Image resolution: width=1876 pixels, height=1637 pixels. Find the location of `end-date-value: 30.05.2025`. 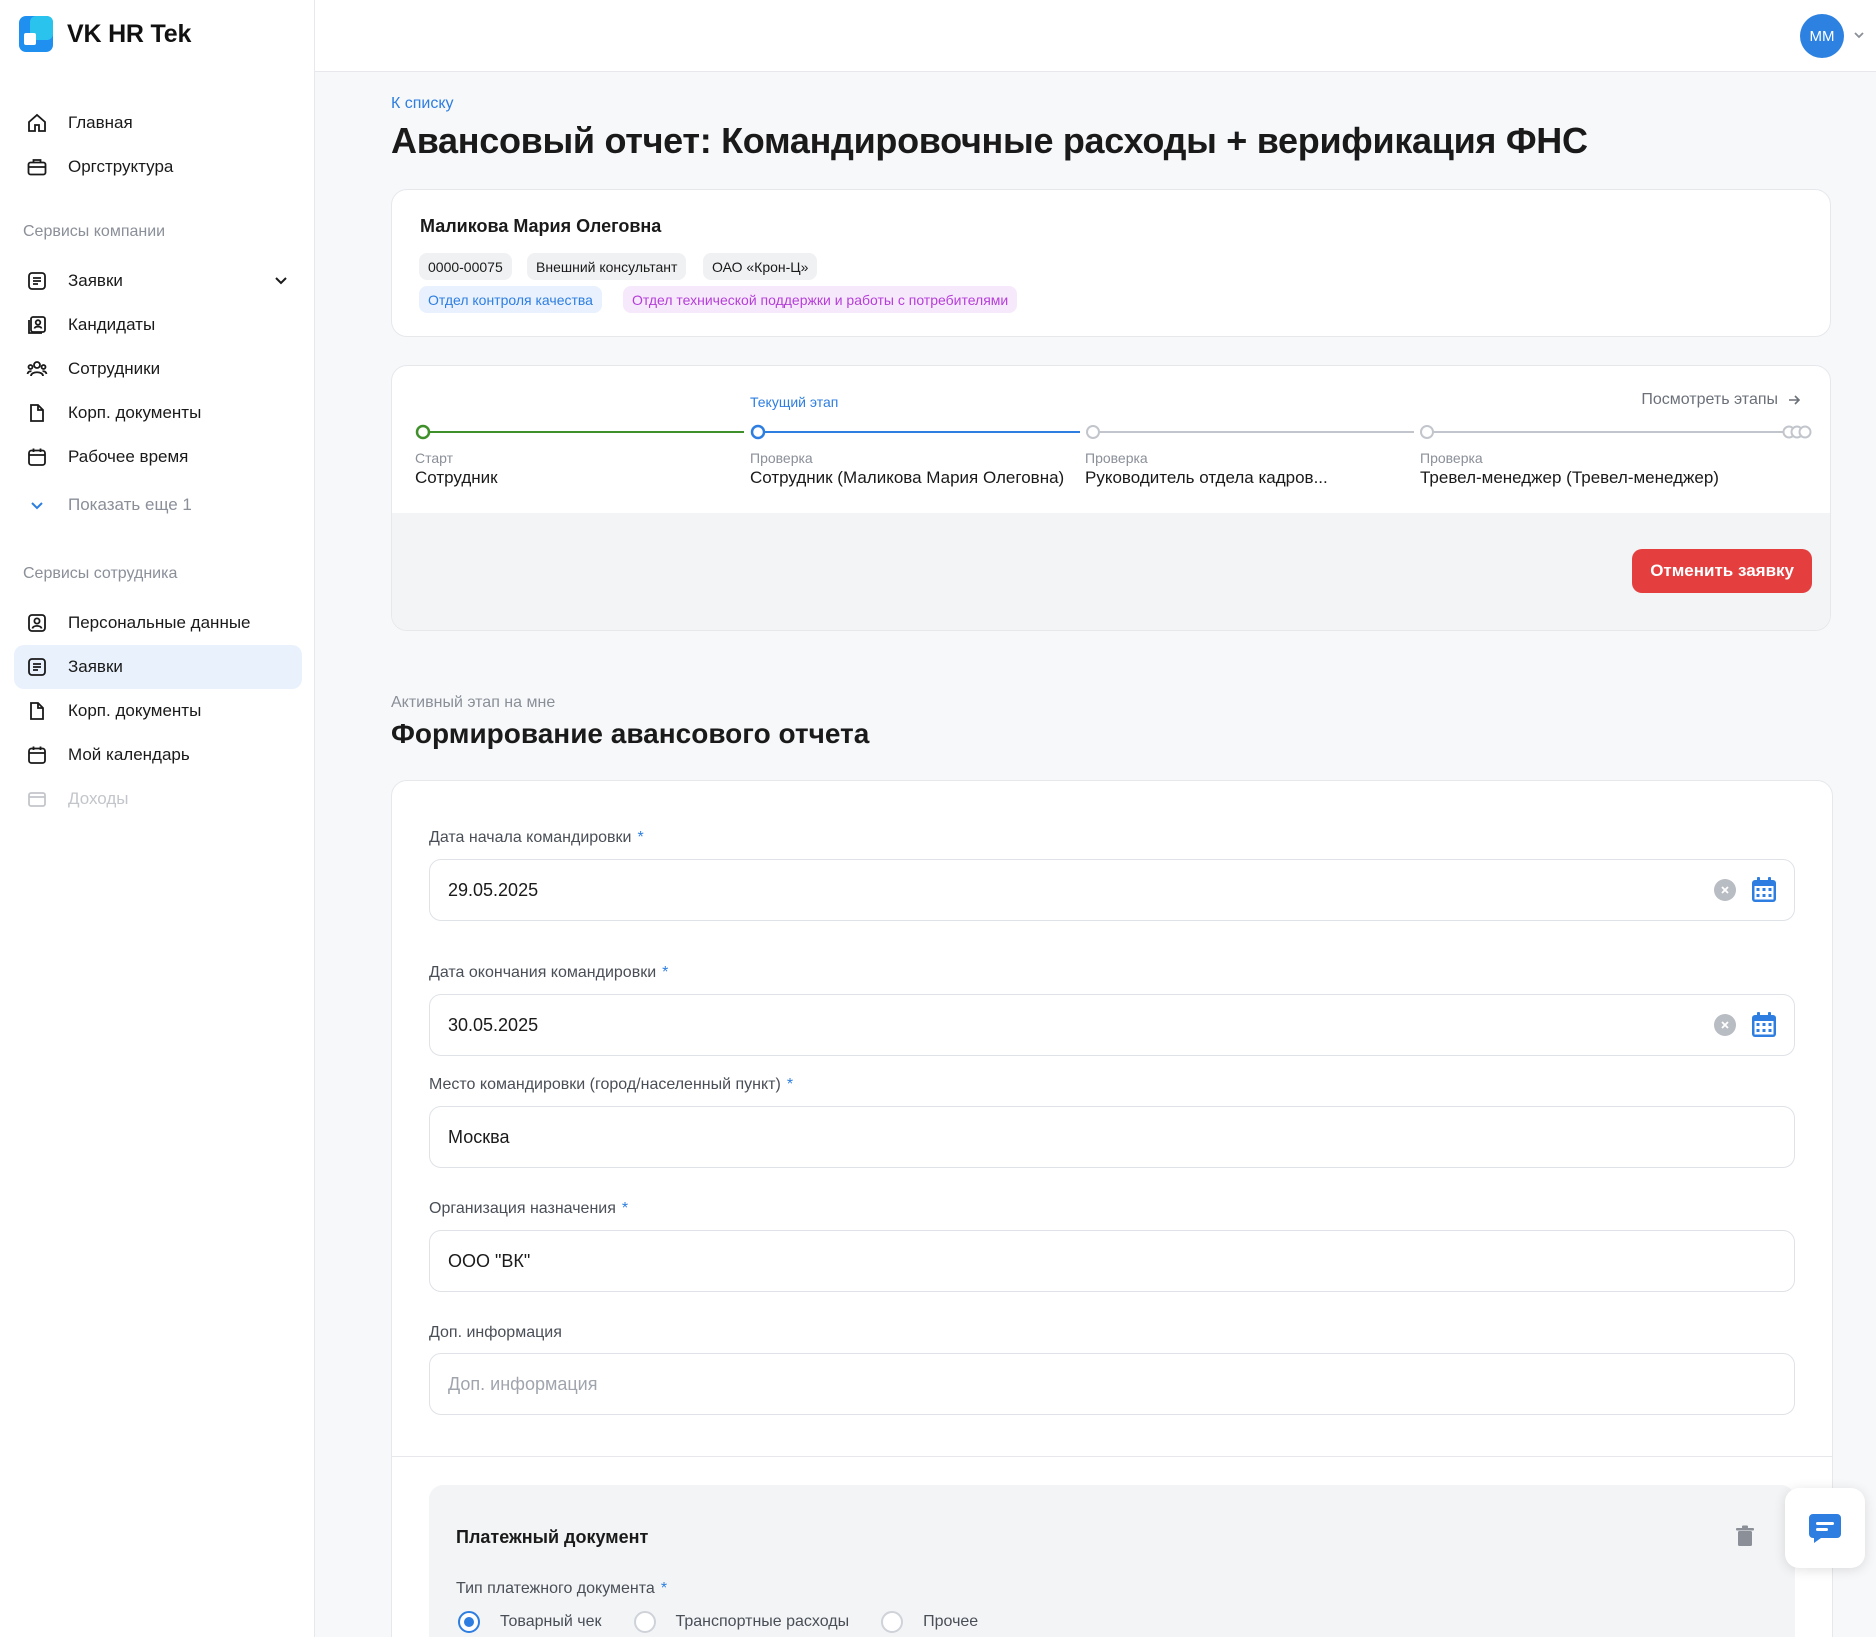

end-date-value: 30.05.2025 is located at coordinates (493, 1024).